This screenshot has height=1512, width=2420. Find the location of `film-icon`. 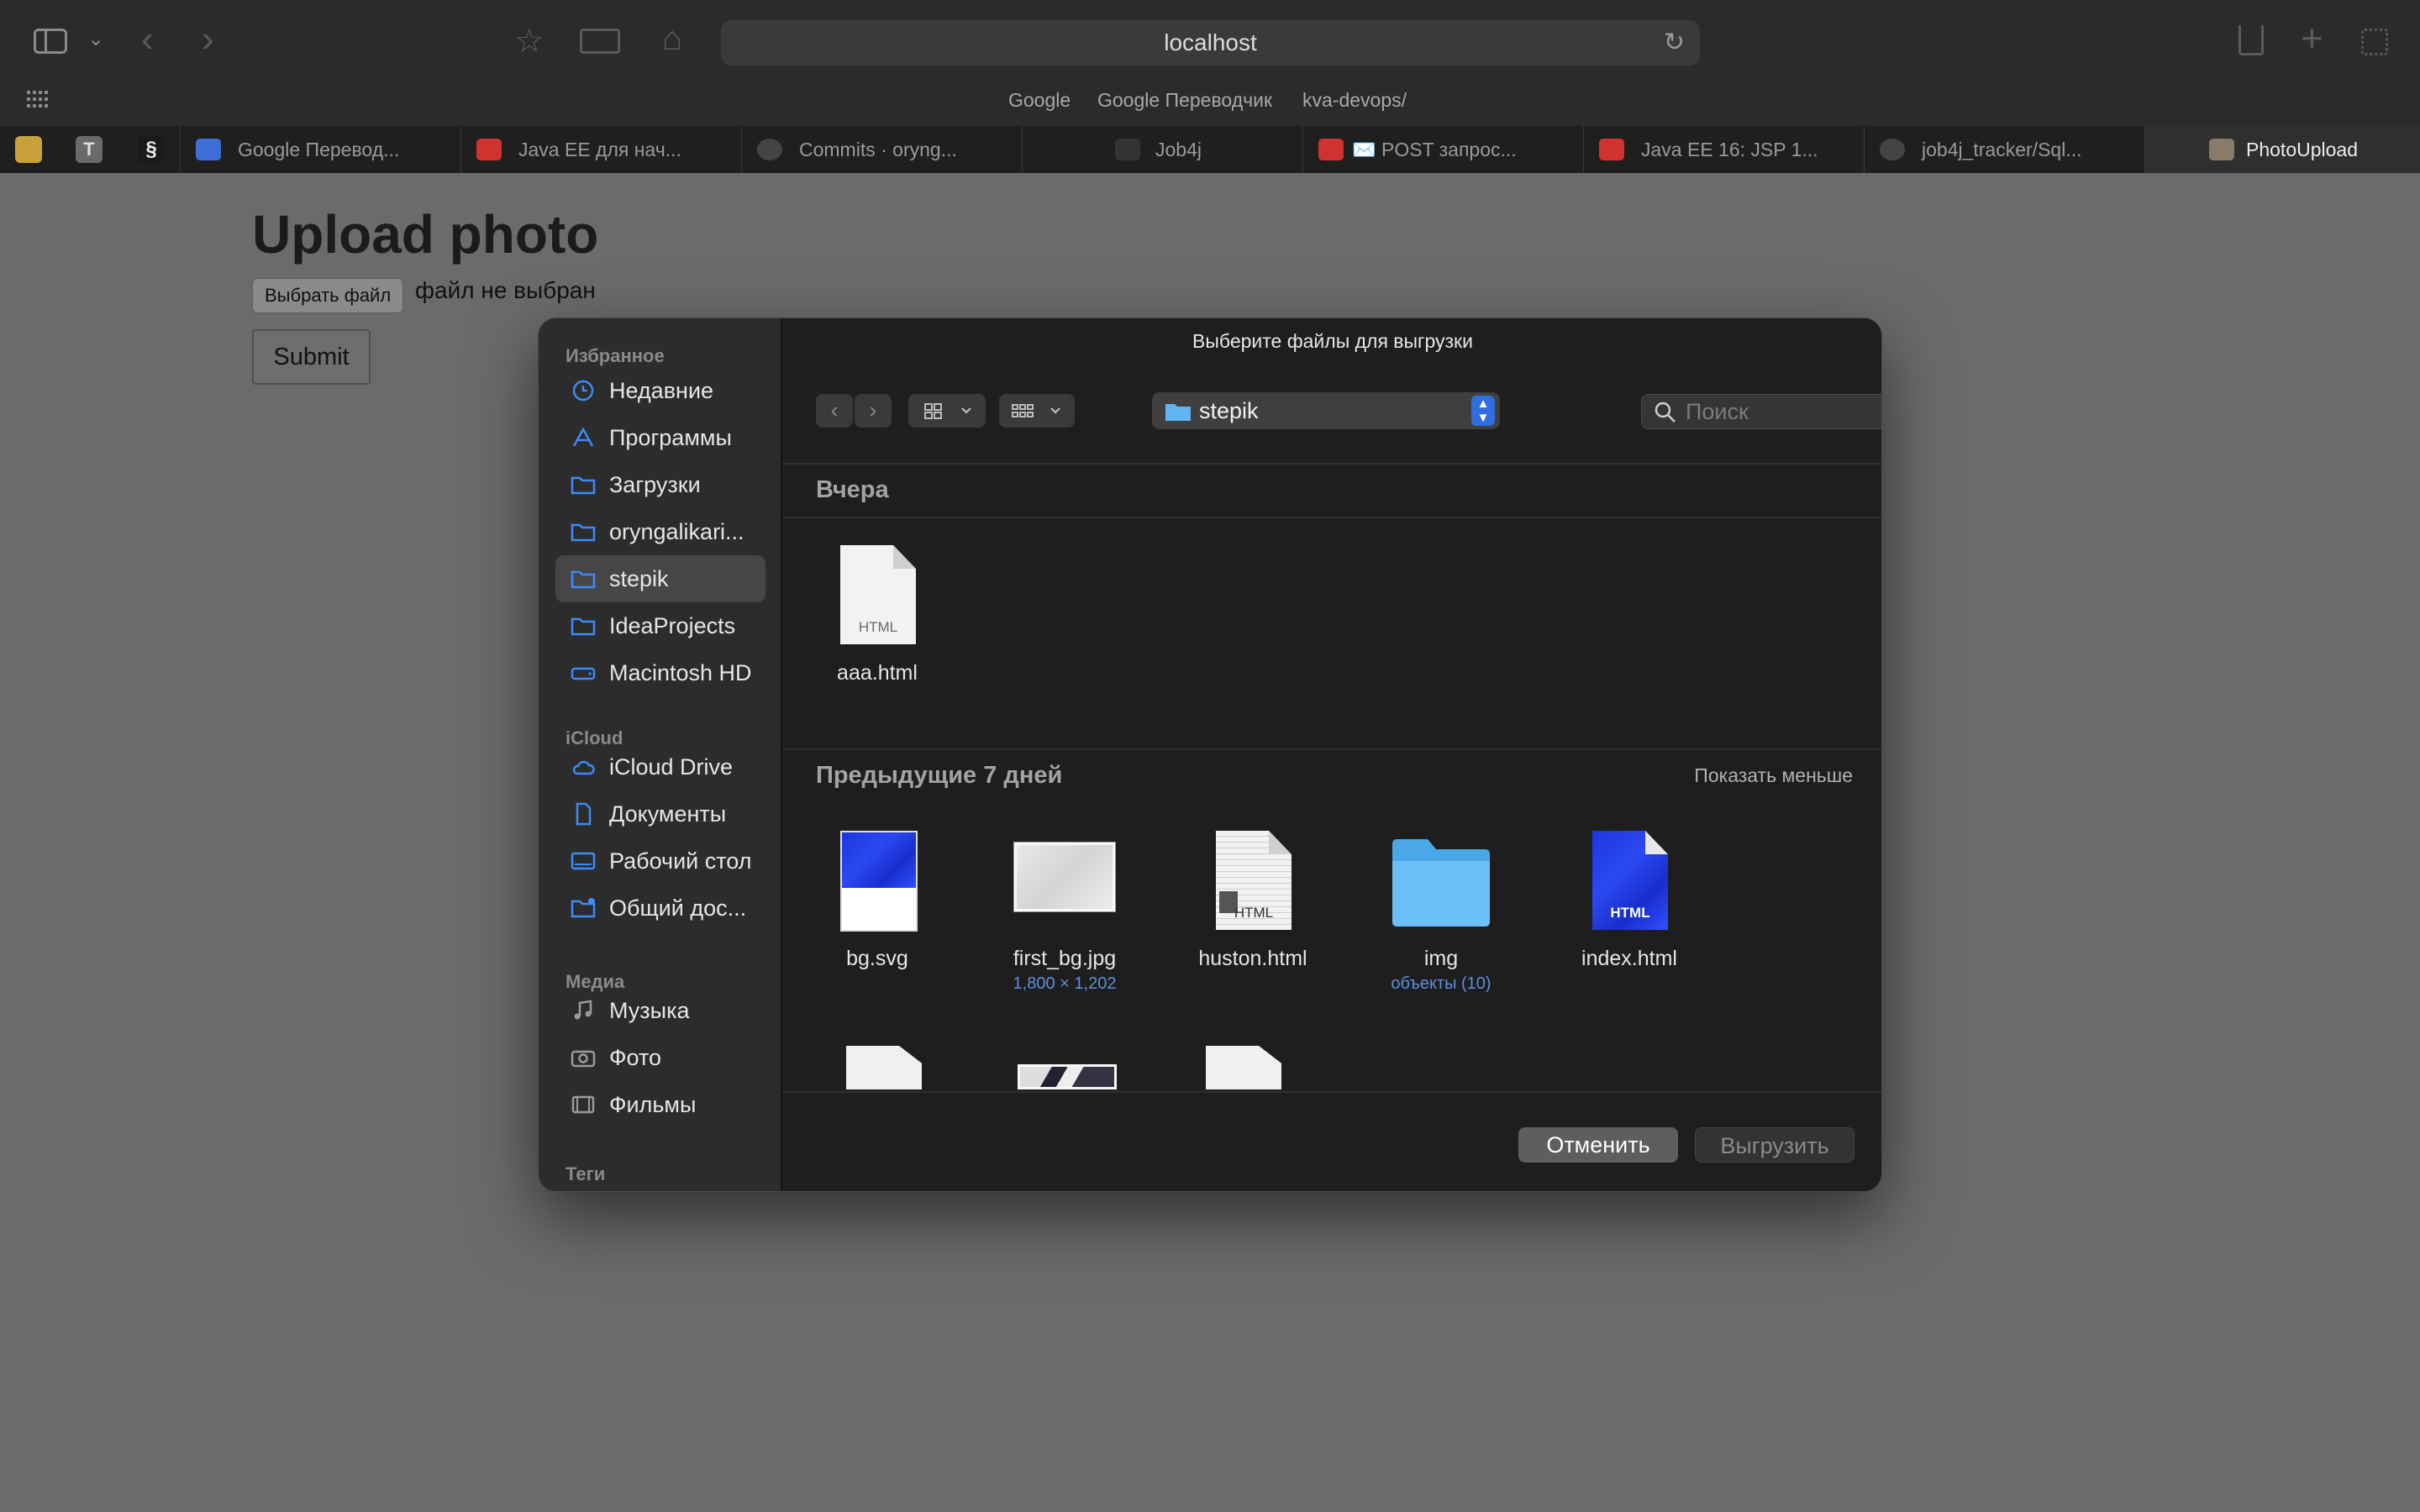

film-icon is located at coordinates (583, 1104).